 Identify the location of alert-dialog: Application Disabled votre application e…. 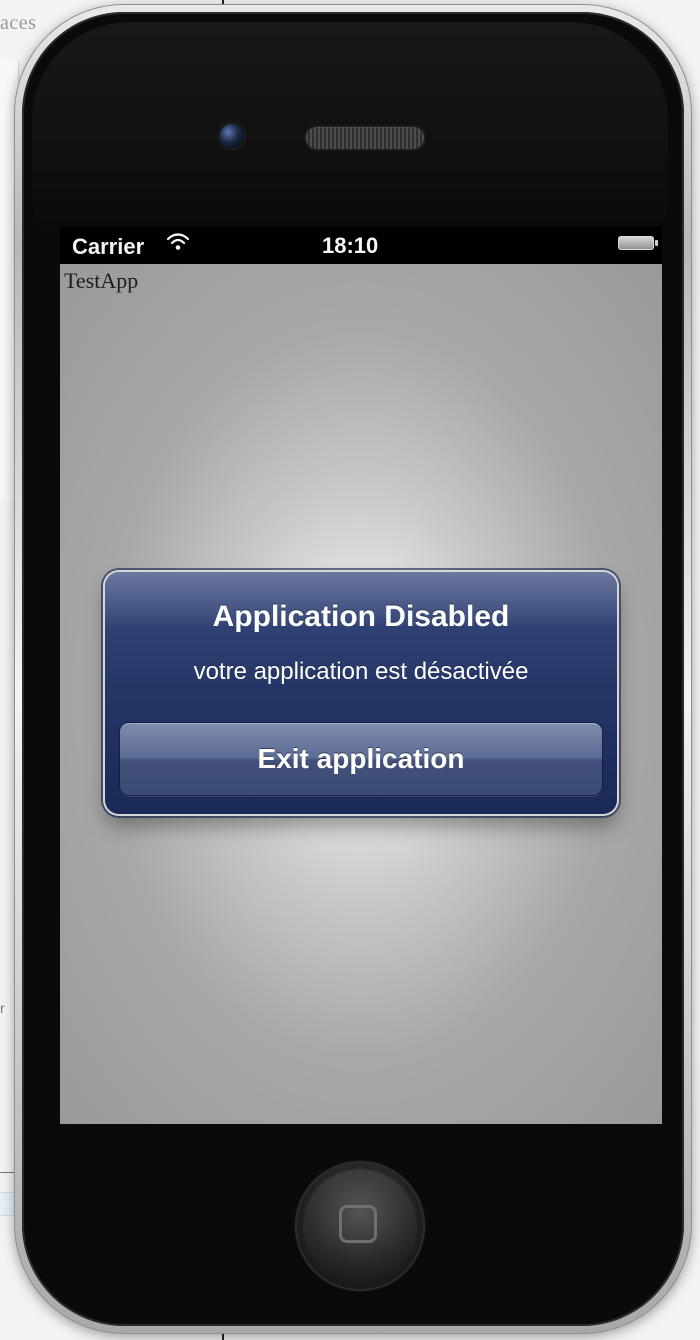
(361, 693).